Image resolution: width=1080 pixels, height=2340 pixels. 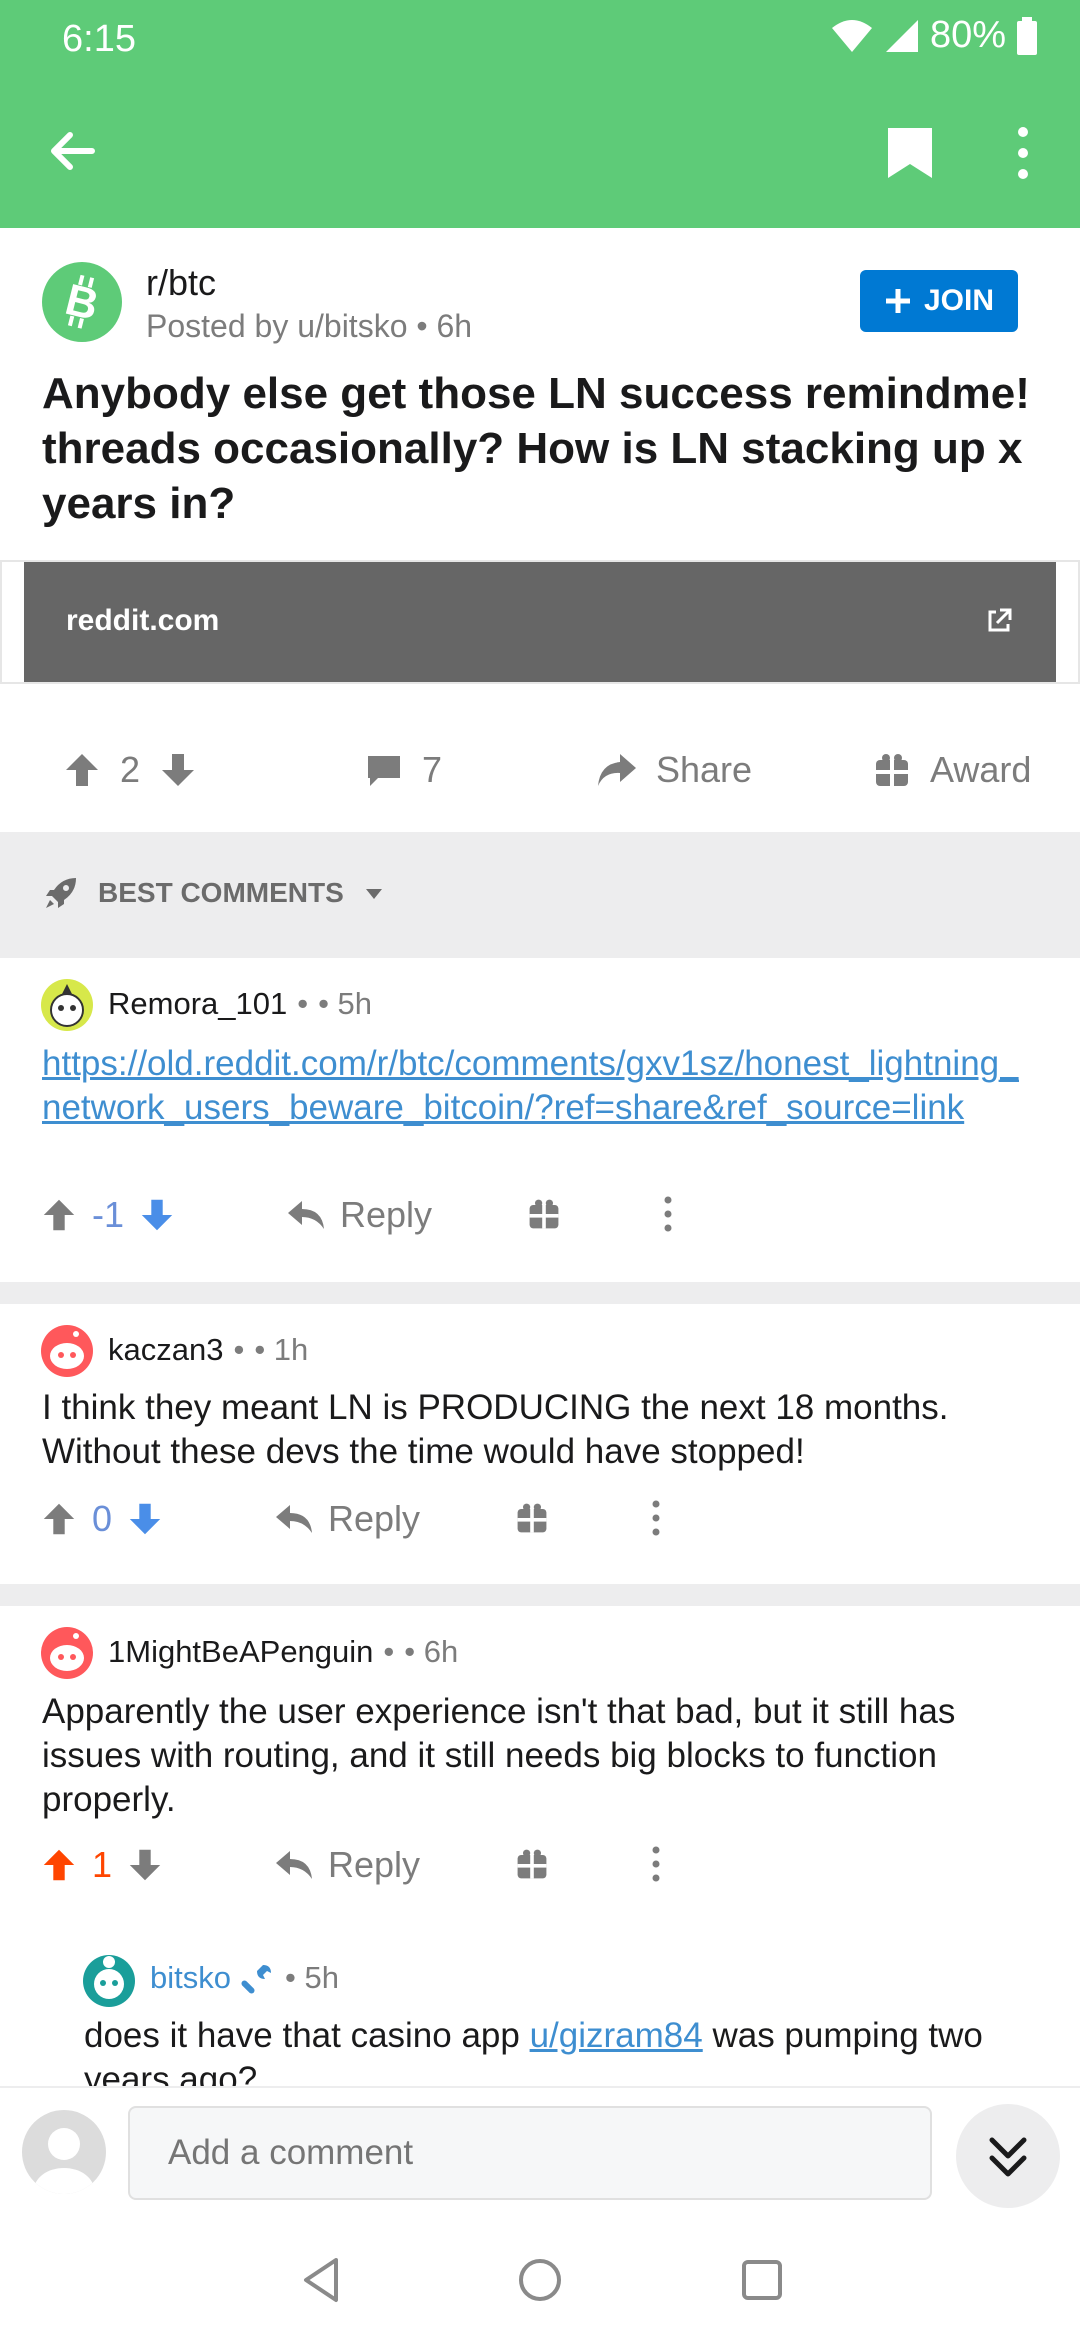 I want to click on sort-button: BEST COMMENTS, so click(x=214, y=893).